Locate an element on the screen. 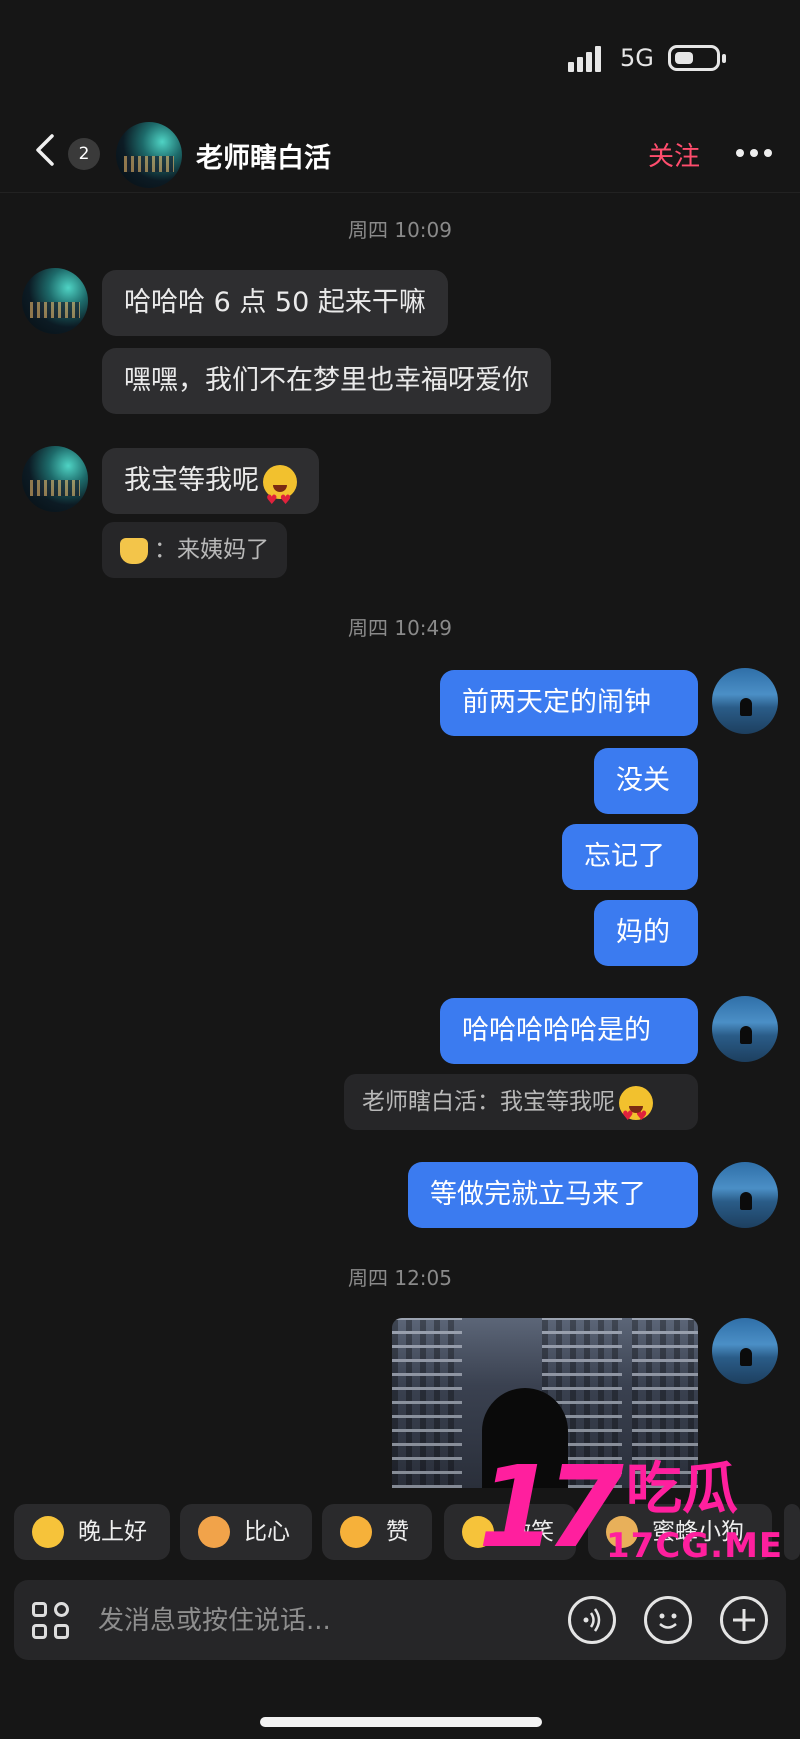 The width and height of the screenshot is (800, 1739). message-text: 我宝等我呢 is located at coordinates (191, 480).